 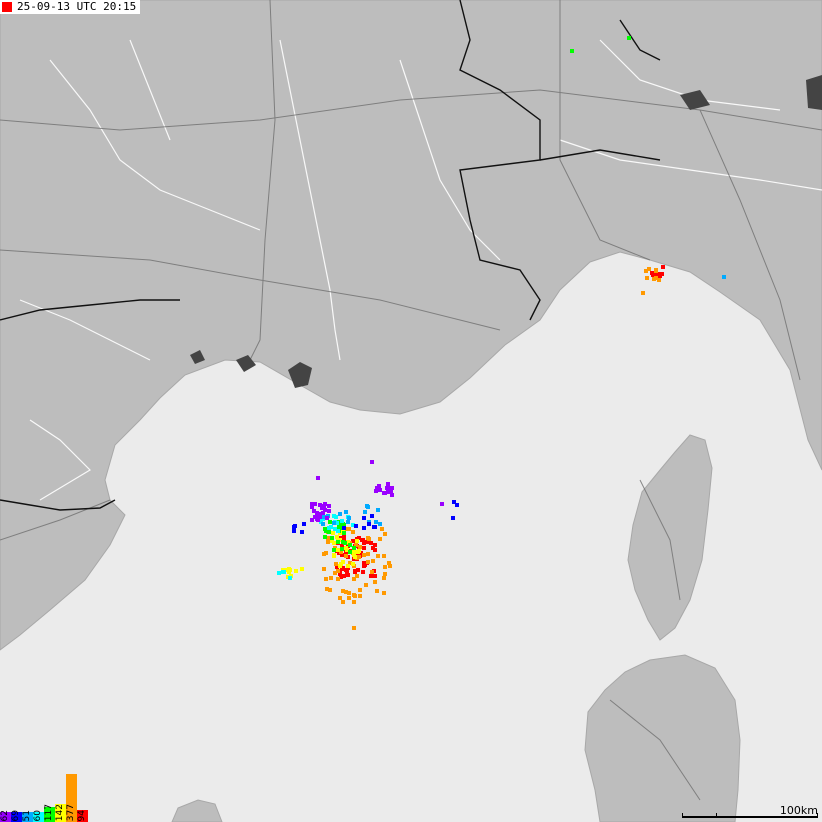 I want to click on legend-label: 62, so click(x=5, y=815).